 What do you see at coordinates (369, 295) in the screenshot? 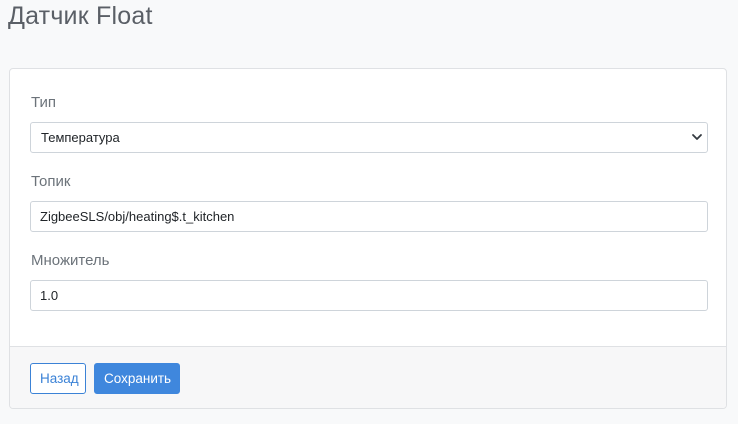
I see `multiplier-input` at bounding box center [369, 295].